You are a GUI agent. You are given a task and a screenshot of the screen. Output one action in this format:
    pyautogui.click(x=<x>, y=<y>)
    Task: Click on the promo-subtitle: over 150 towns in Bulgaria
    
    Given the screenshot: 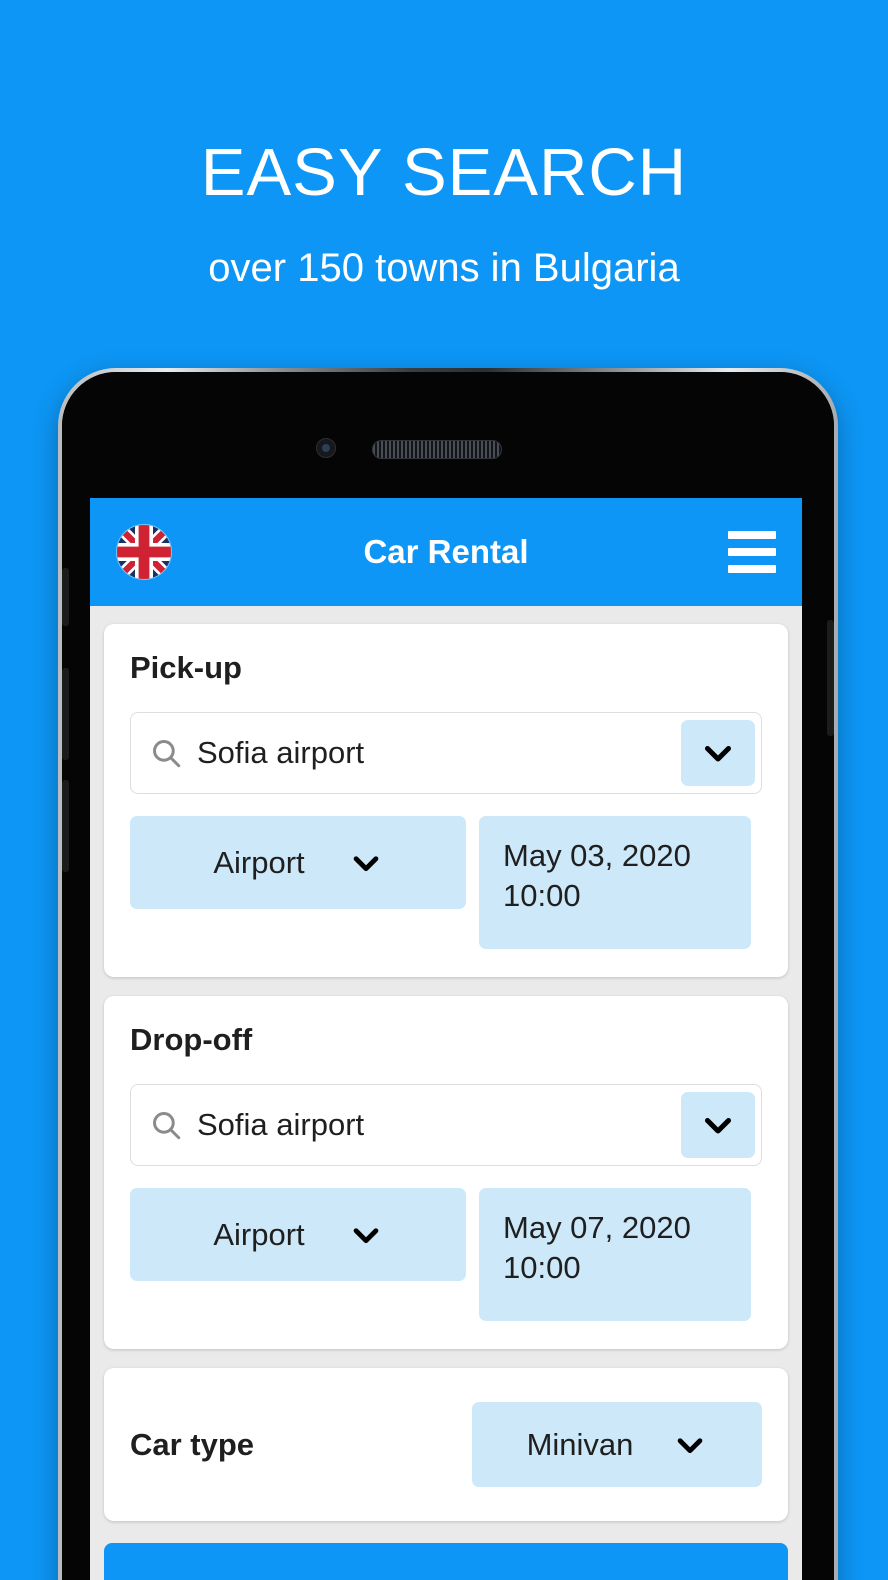 What is the action you would take?
    pyautogui.click(x=444, y=268)
    